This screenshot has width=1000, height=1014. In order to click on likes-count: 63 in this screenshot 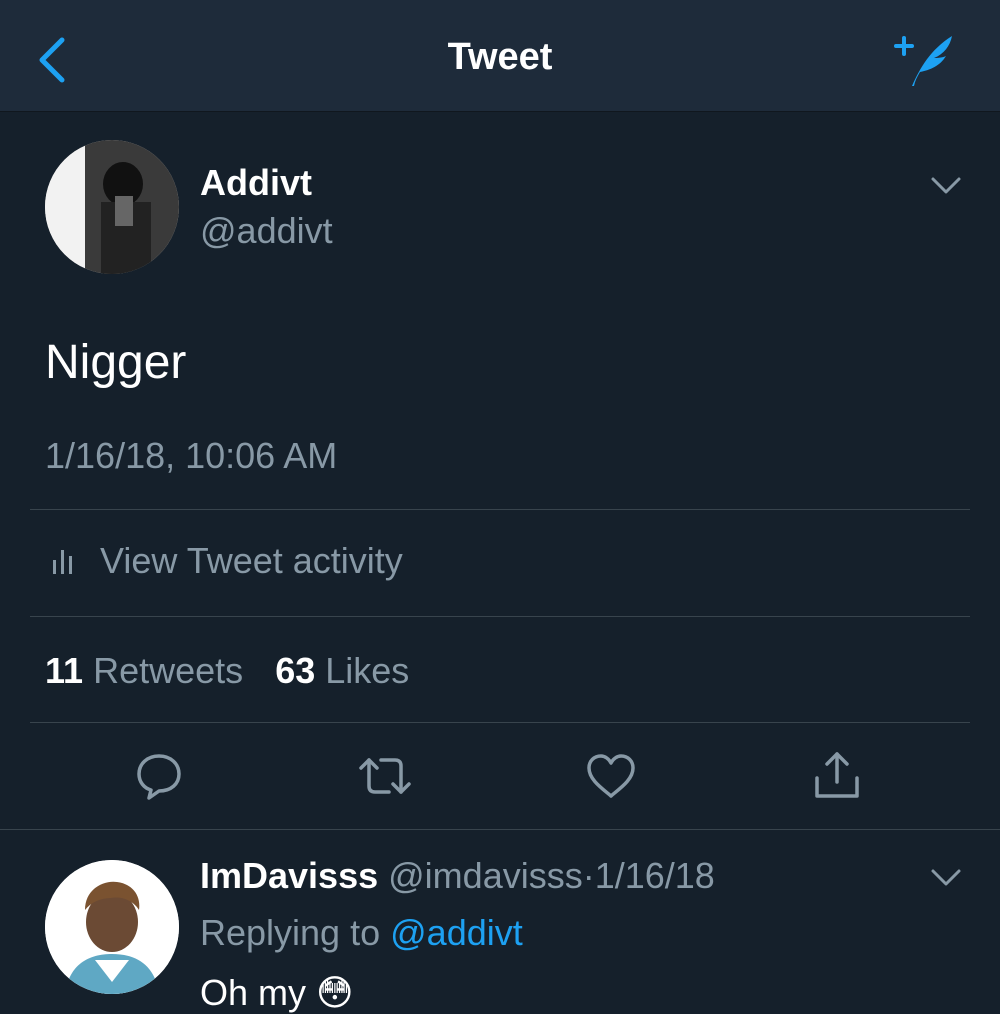, I will do `click(295, 670)`.